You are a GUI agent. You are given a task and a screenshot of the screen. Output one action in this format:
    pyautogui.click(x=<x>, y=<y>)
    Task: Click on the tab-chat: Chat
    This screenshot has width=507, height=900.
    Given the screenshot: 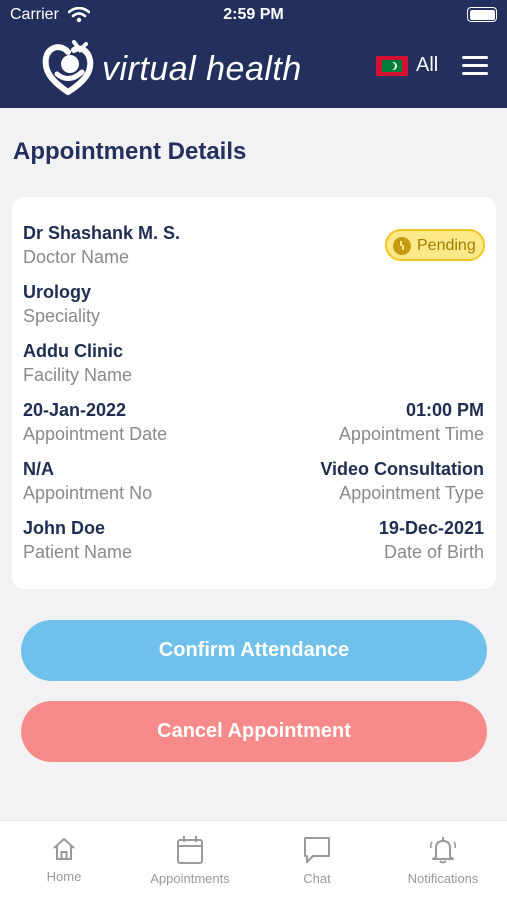 What is the action you would take?
    pyautogui.click(x=317, y=860)
    